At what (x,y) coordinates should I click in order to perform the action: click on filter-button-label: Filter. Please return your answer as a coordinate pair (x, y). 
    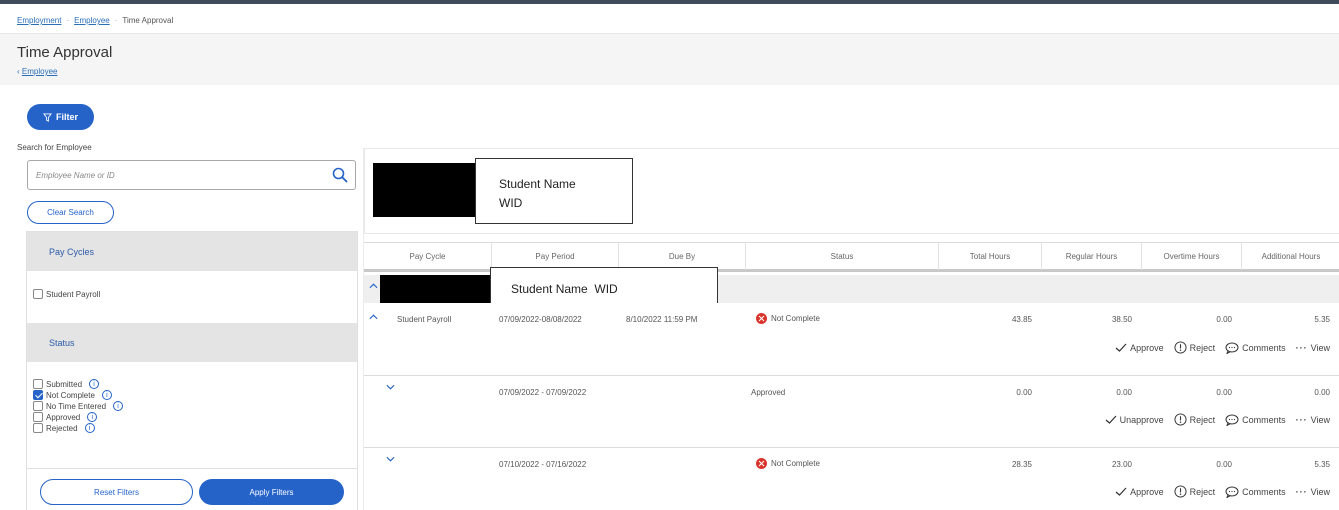
    Looking at the image, I should click on (66, 117).